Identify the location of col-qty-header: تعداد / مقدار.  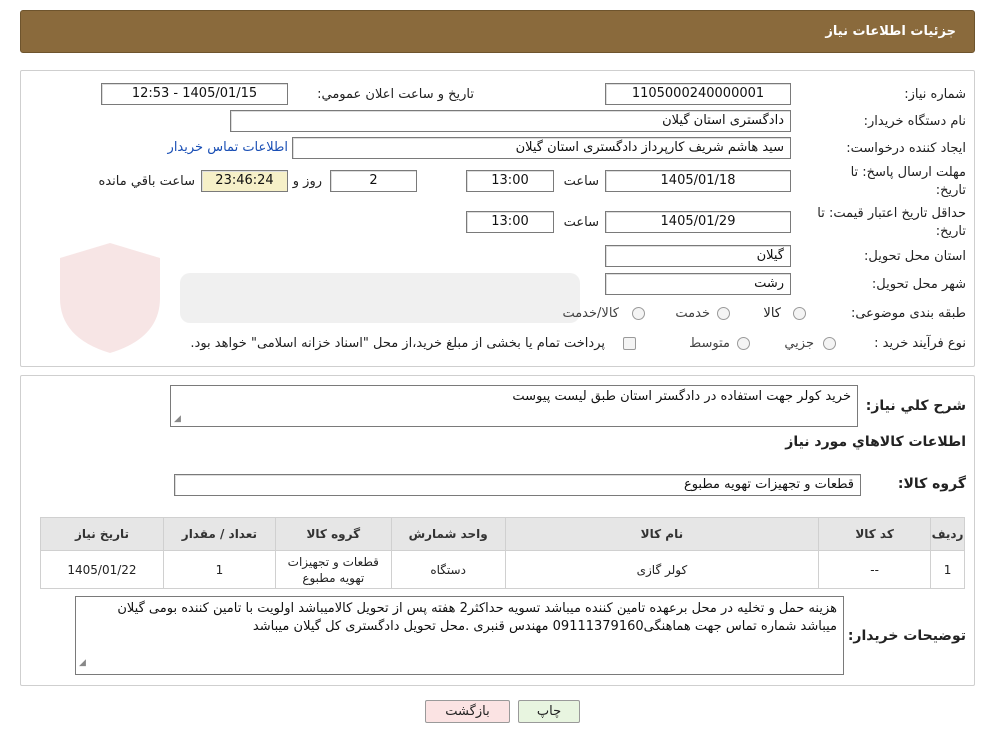
(219, 534).